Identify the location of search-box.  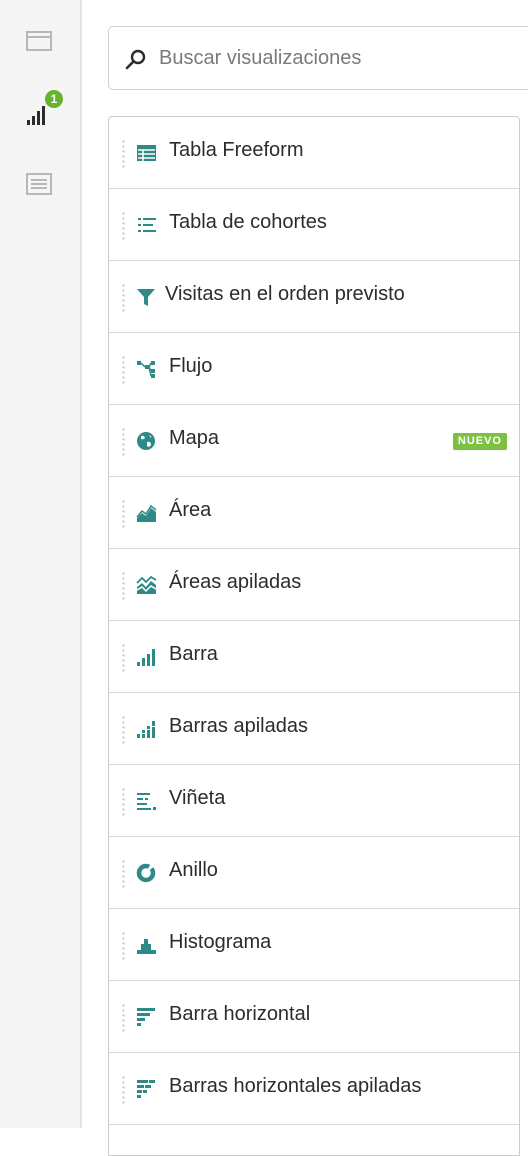
(318, 58).